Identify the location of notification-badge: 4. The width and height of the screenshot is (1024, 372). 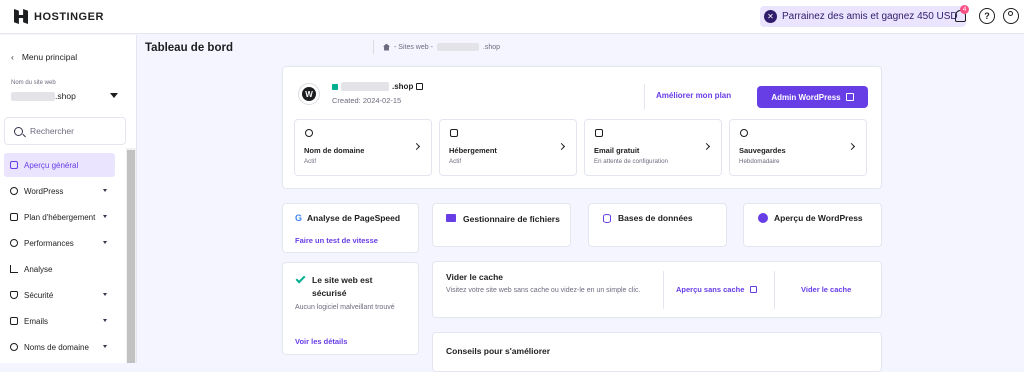
(964, 9).